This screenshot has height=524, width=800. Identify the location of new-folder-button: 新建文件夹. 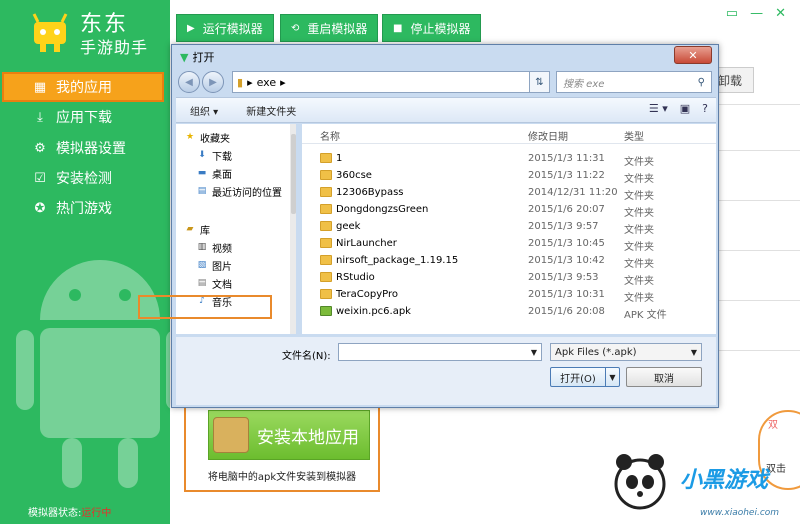
(271, 110).